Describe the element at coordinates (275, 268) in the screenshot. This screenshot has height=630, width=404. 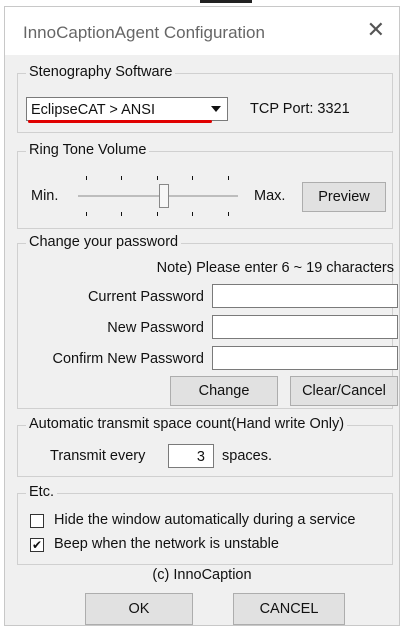
I see `password-note: Note) Please enter 6 ~ 19 characters` at that location.